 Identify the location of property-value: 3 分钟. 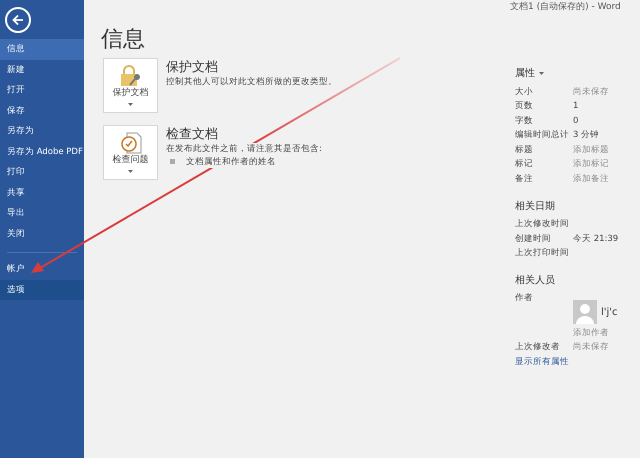
(586, 135).